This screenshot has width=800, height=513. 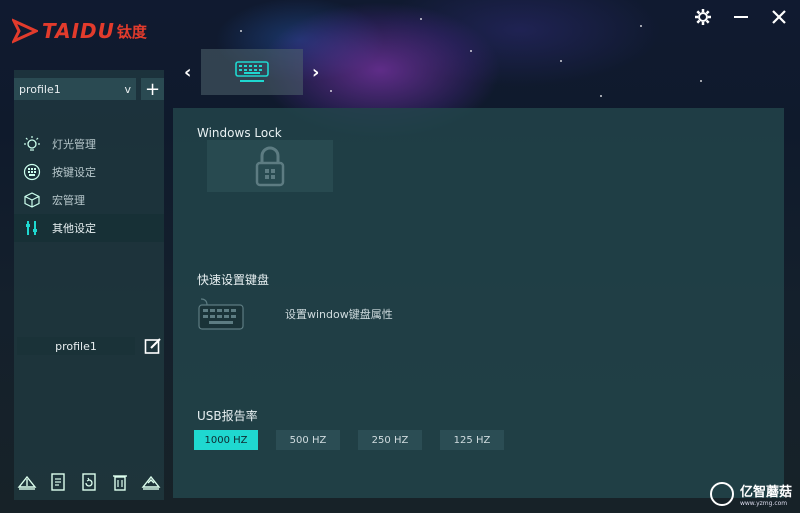 I want to click on sliders-icon, so click(x=32, y=228).